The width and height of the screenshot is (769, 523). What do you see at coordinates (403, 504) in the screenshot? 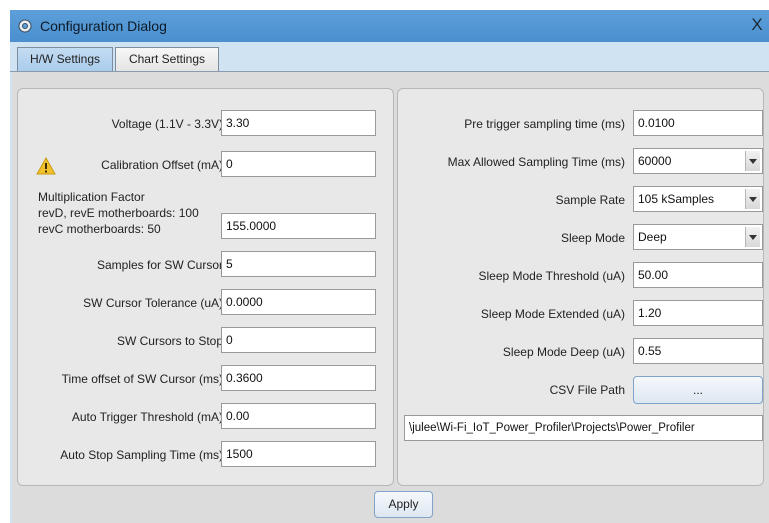
I see `apply-button: Apply` at bounding box center [403, 504].